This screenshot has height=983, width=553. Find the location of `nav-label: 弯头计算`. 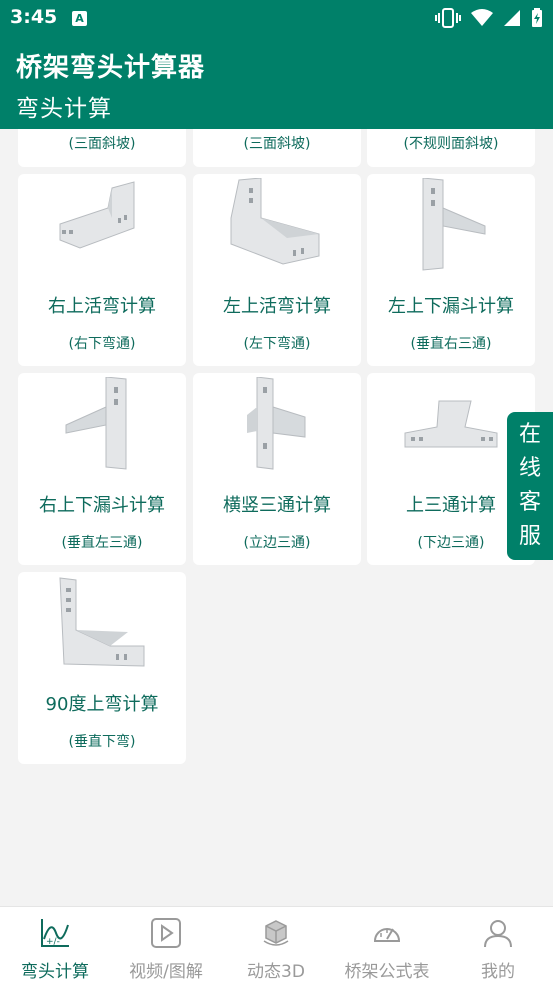

nav-label: 弯头计算 is located at coordinates (55, 972).